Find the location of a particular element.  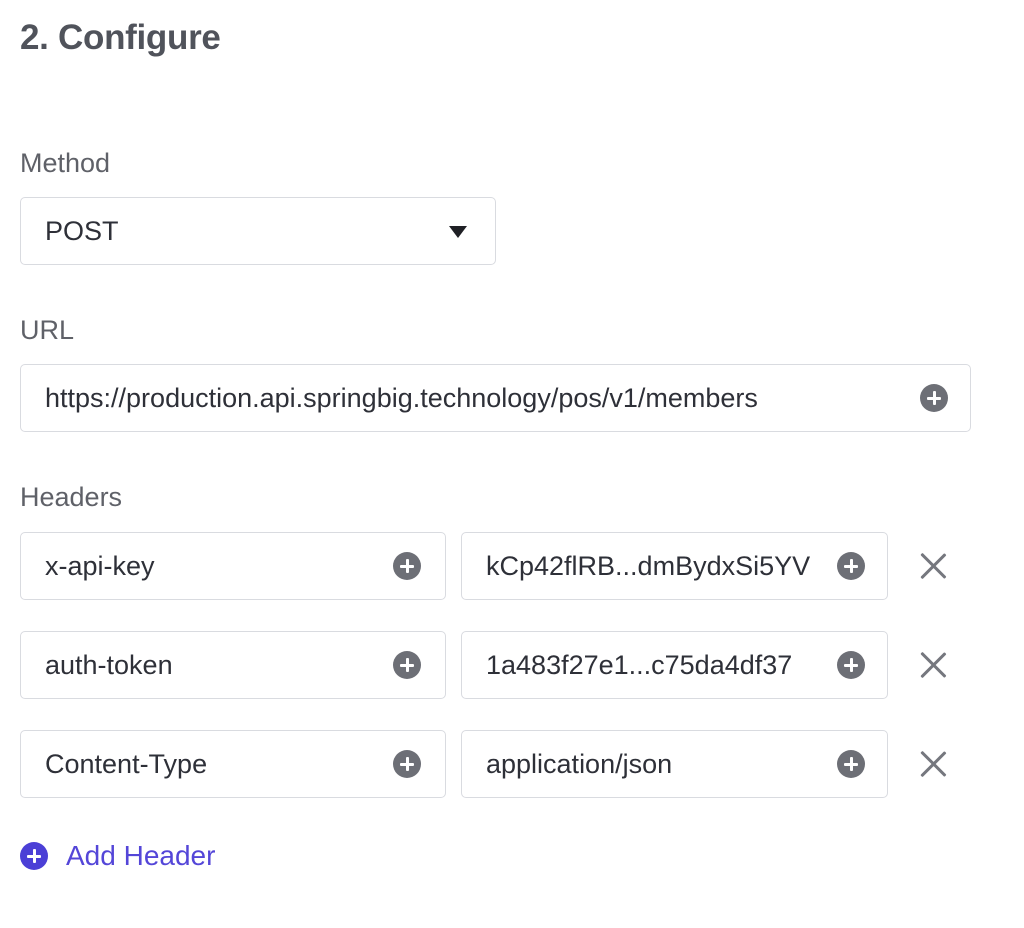

header-value-text: application/json is located at coordinates (579, 763).